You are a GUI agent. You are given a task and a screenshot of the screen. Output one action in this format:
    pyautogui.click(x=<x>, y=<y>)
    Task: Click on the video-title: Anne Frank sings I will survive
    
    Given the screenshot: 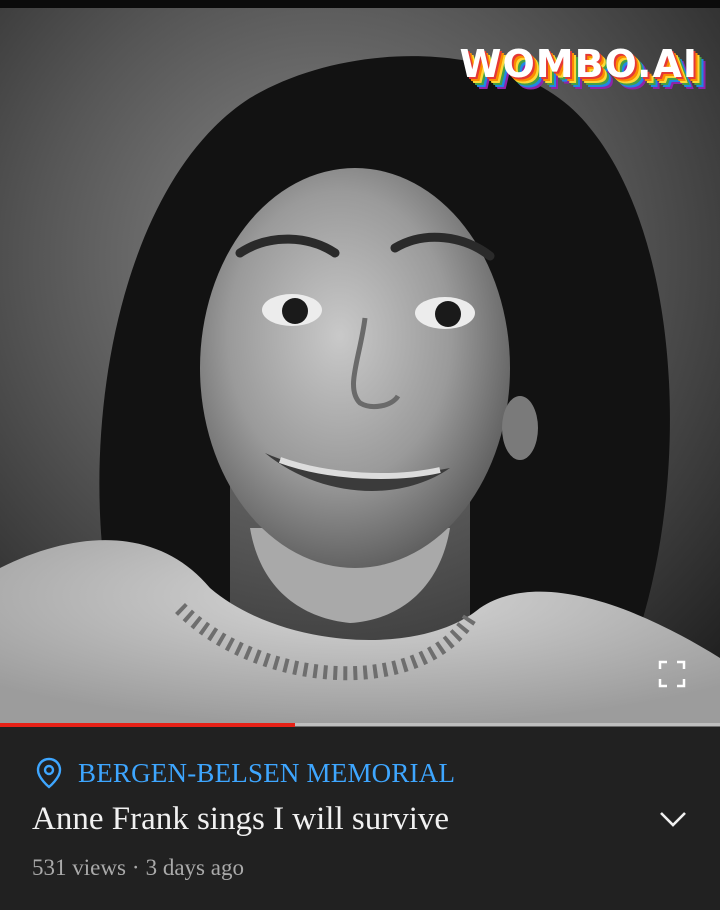 What is the action you would take?
    pyautogui.click(x=241, y=819)
    